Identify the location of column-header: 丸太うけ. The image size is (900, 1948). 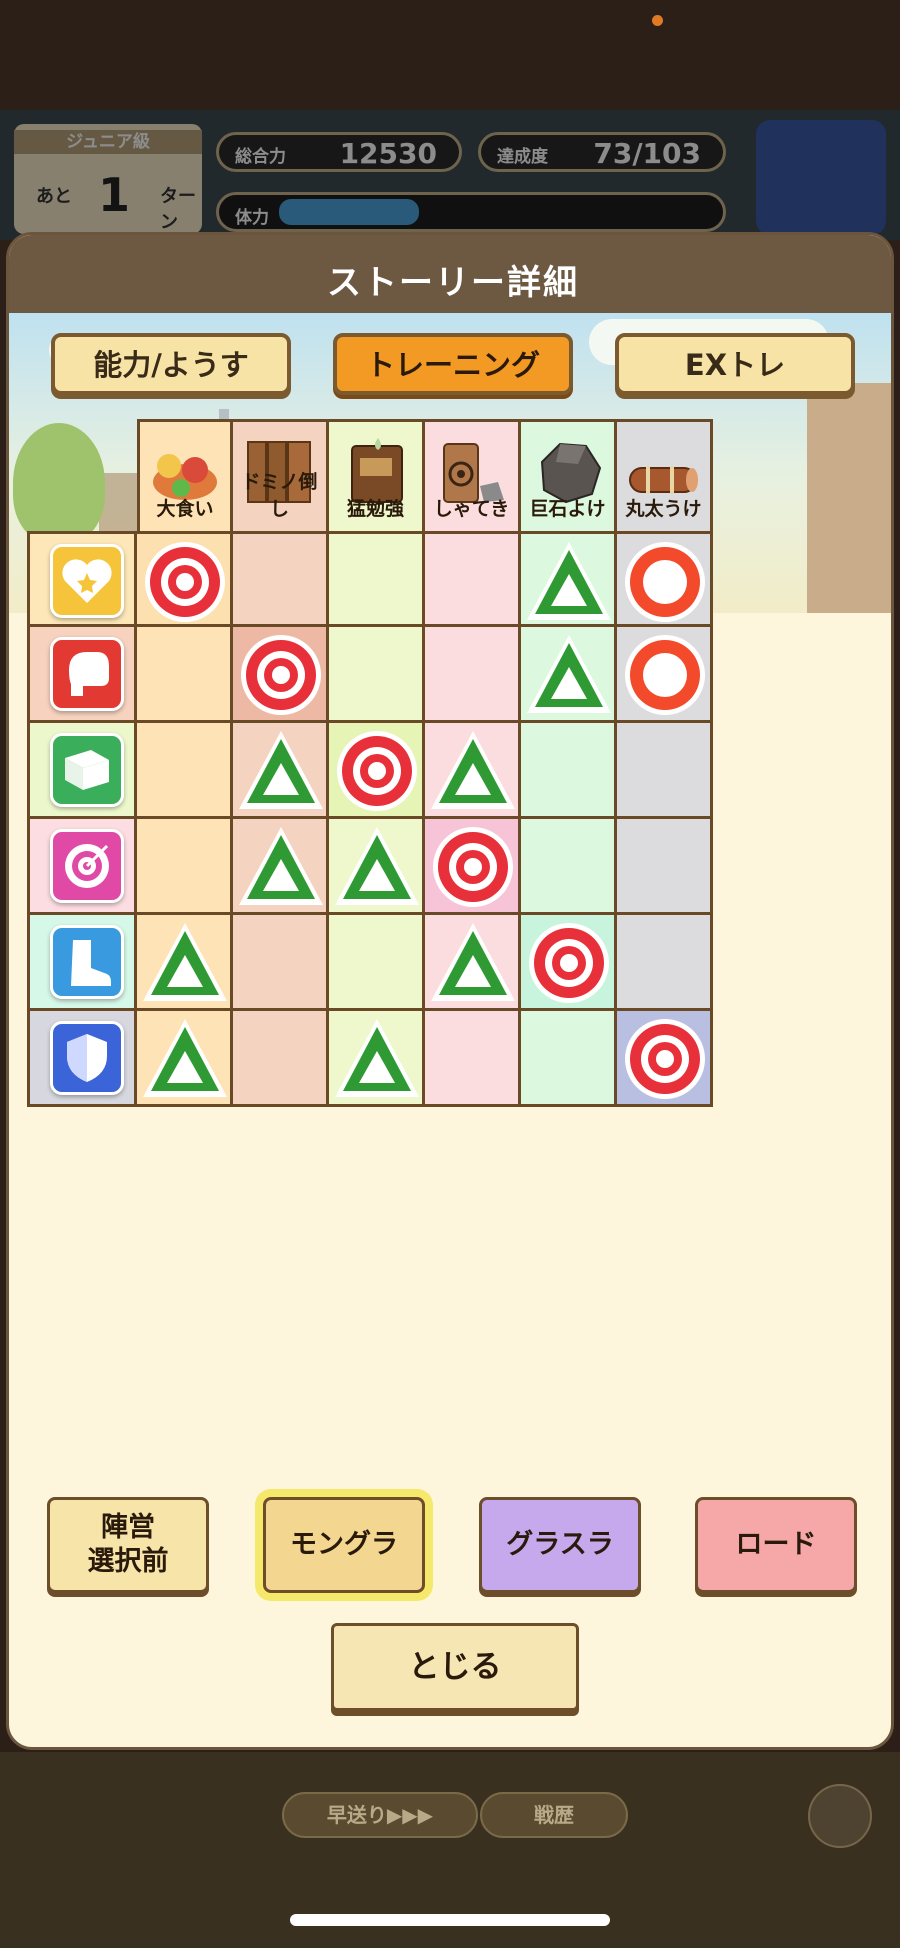
(665, 475).